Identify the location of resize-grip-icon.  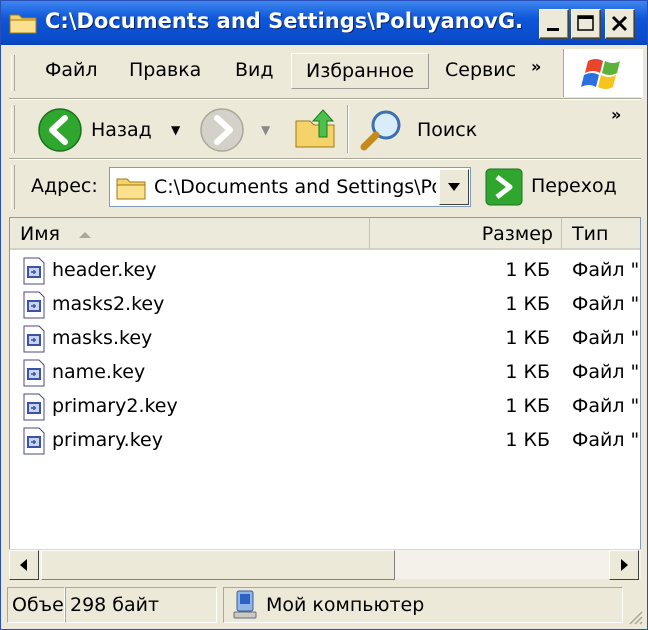
(635, 617).